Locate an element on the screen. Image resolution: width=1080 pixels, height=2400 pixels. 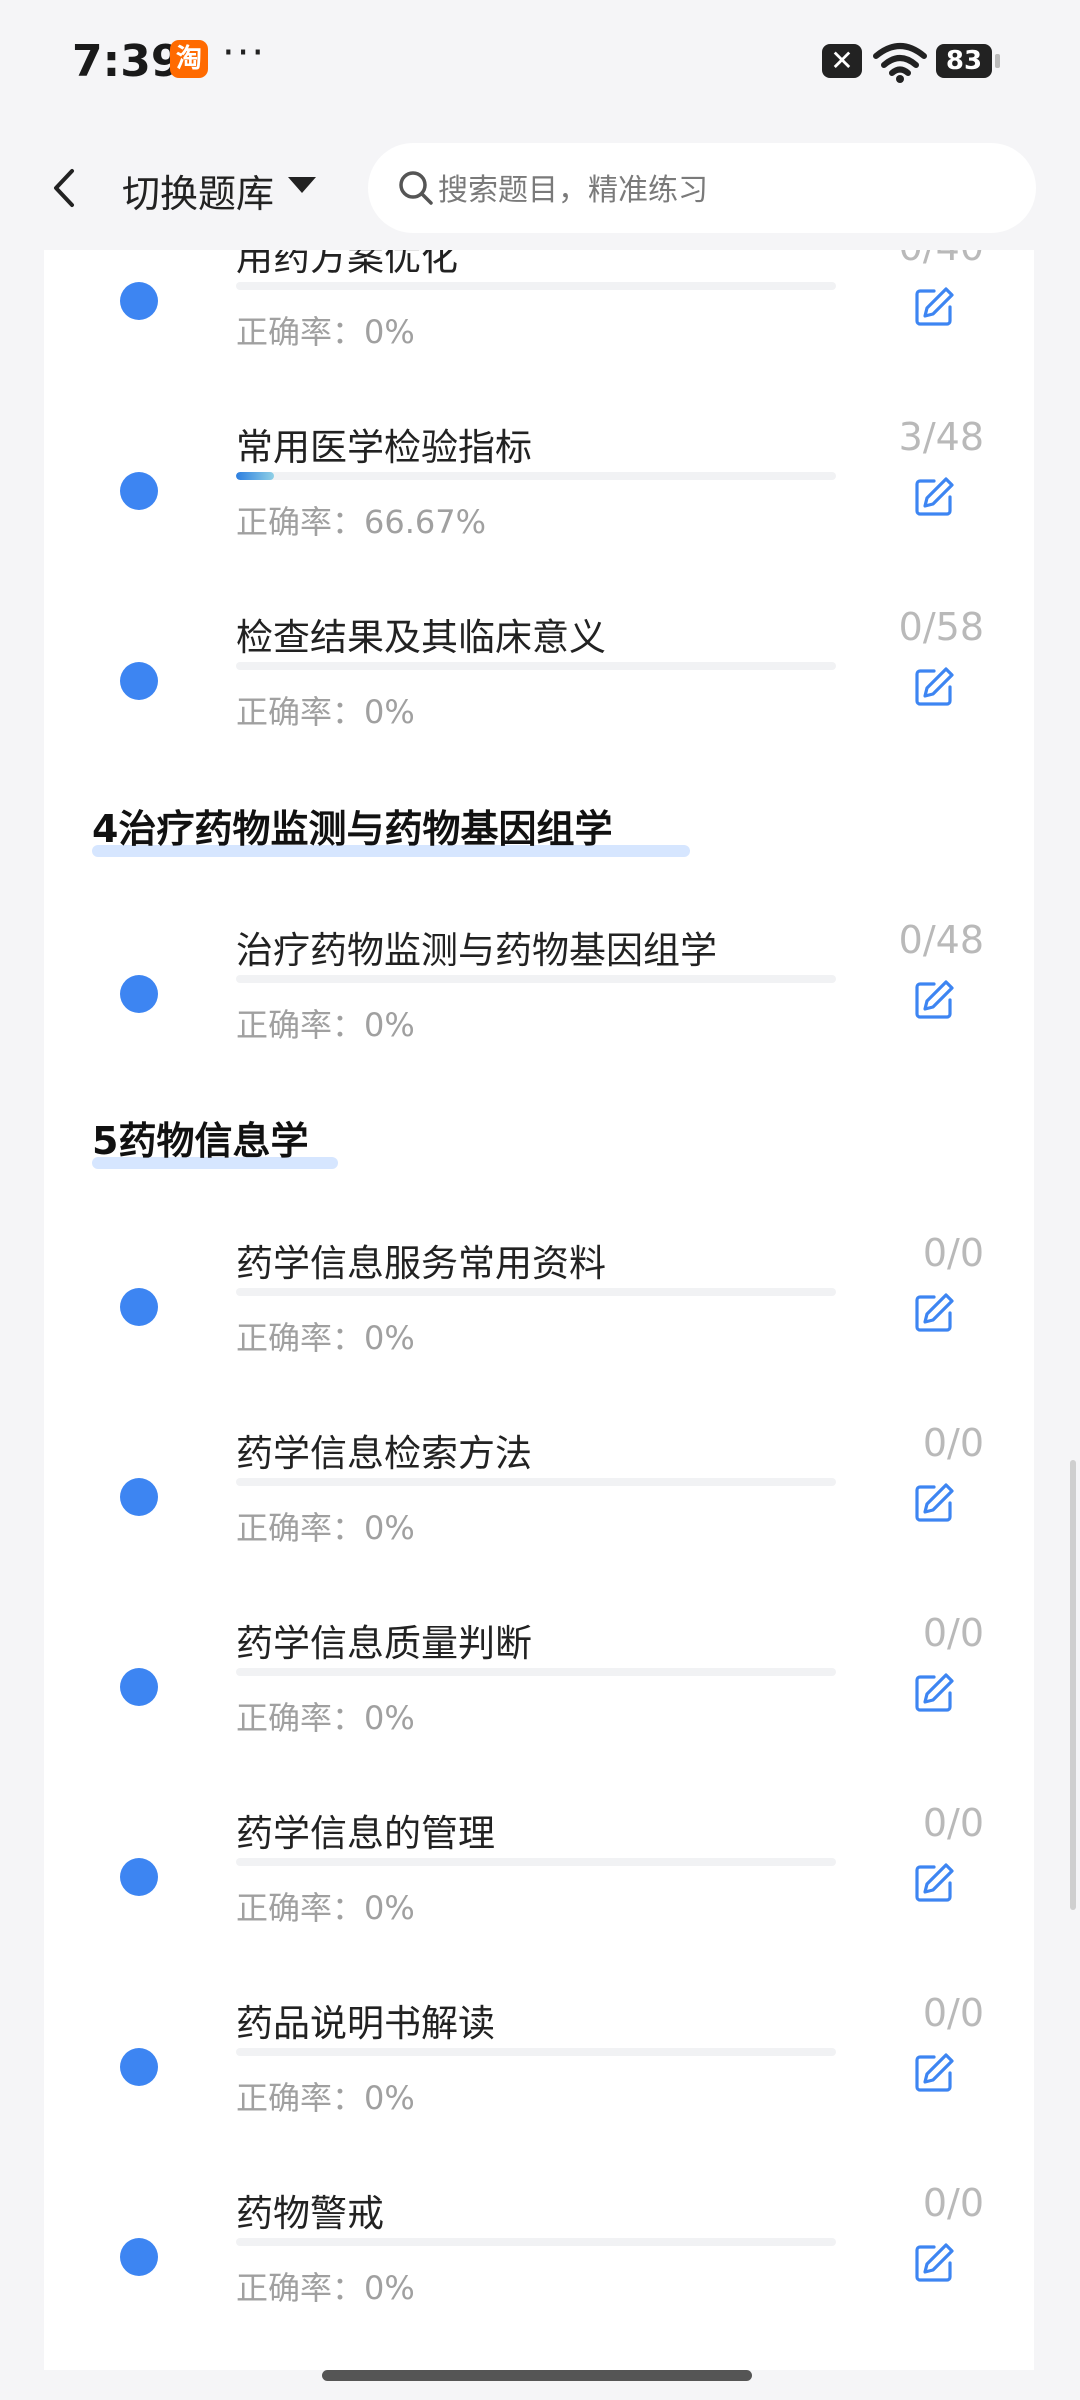
accuracy-rate: 正确率：66.67% is located at coordinates (361, 522).